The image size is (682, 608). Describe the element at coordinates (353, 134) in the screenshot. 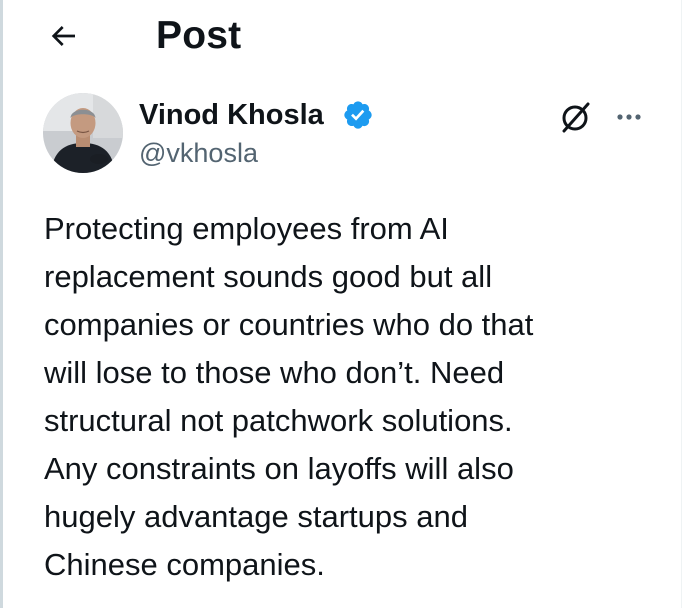

I see `post-author: Vinod Khosla @vkhosla` at that location.